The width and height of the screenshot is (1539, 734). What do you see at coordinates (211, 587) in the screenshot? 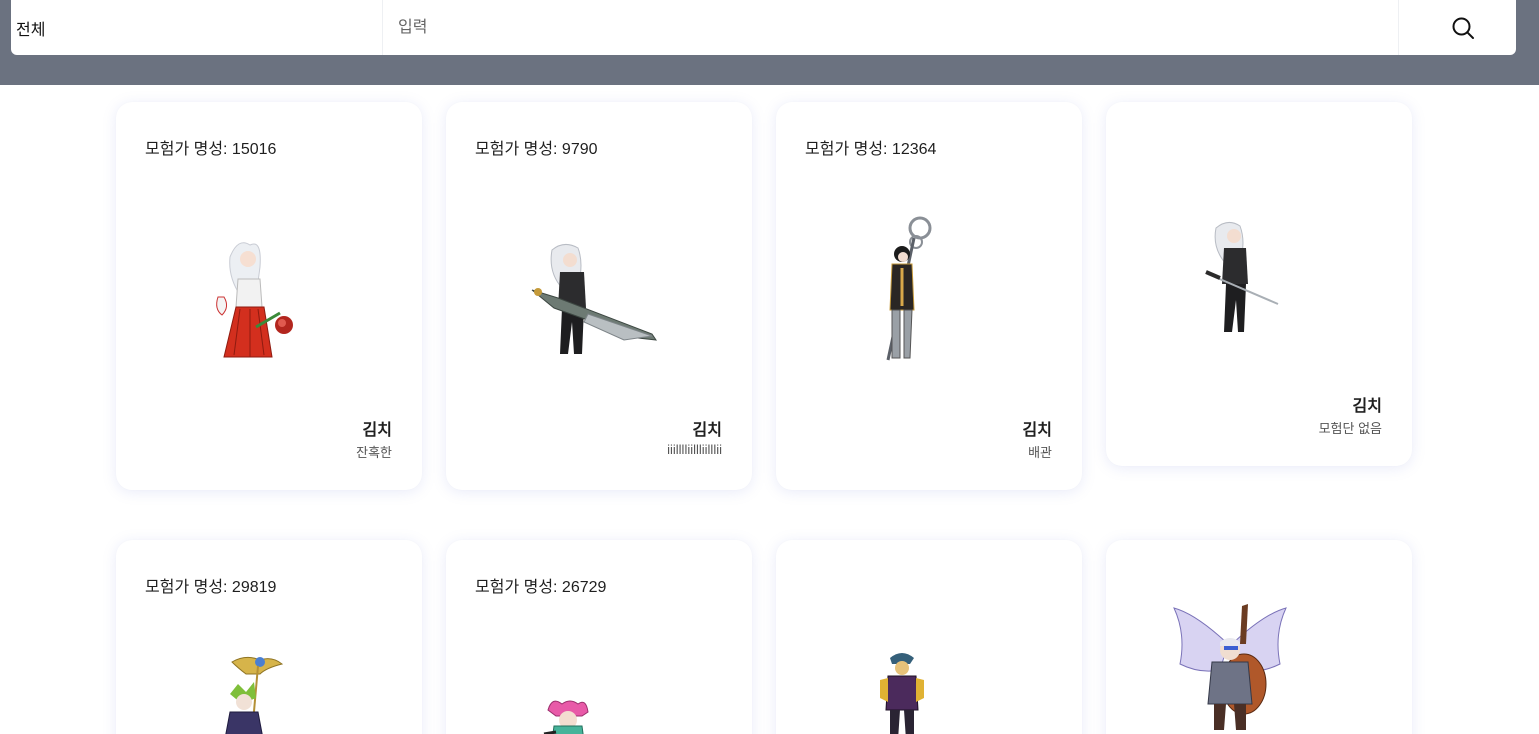
I see `adventurer-fame: 모험가 명성: 29819` at bounding box center [211, 587].